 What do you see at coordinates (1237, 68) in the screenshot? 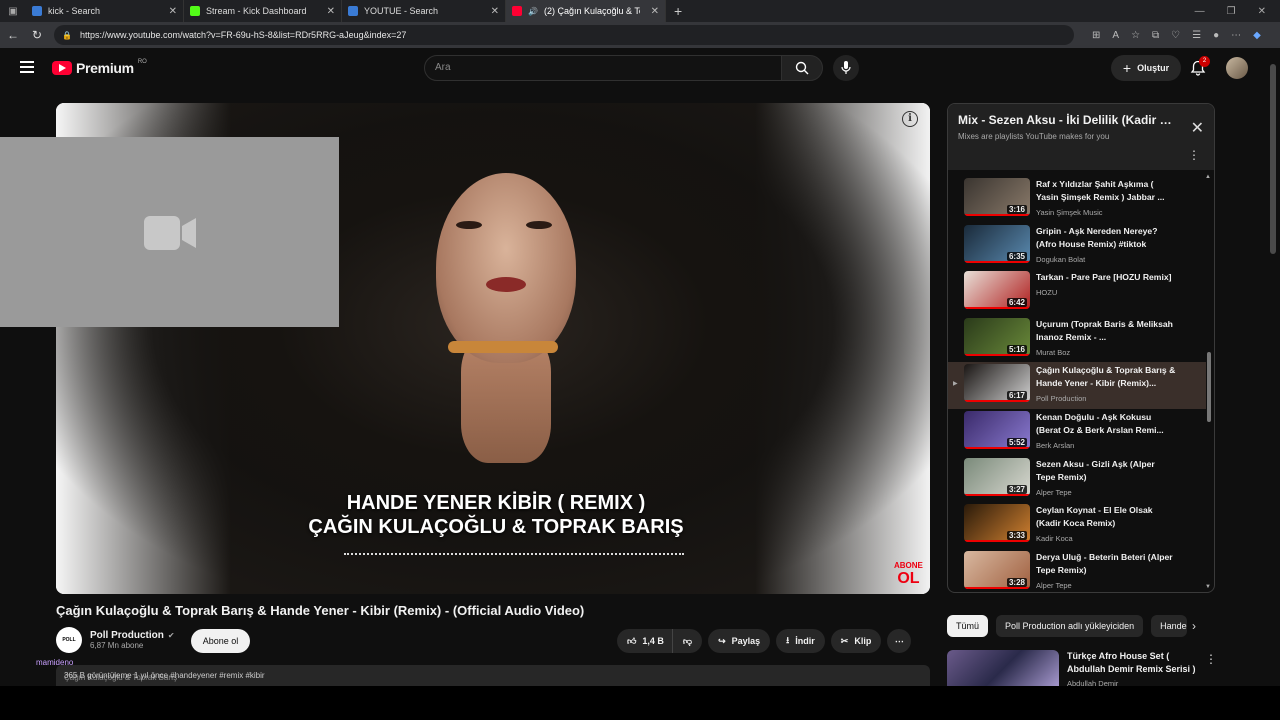
I see `account-avatar` at bounding box center [1237, 68].